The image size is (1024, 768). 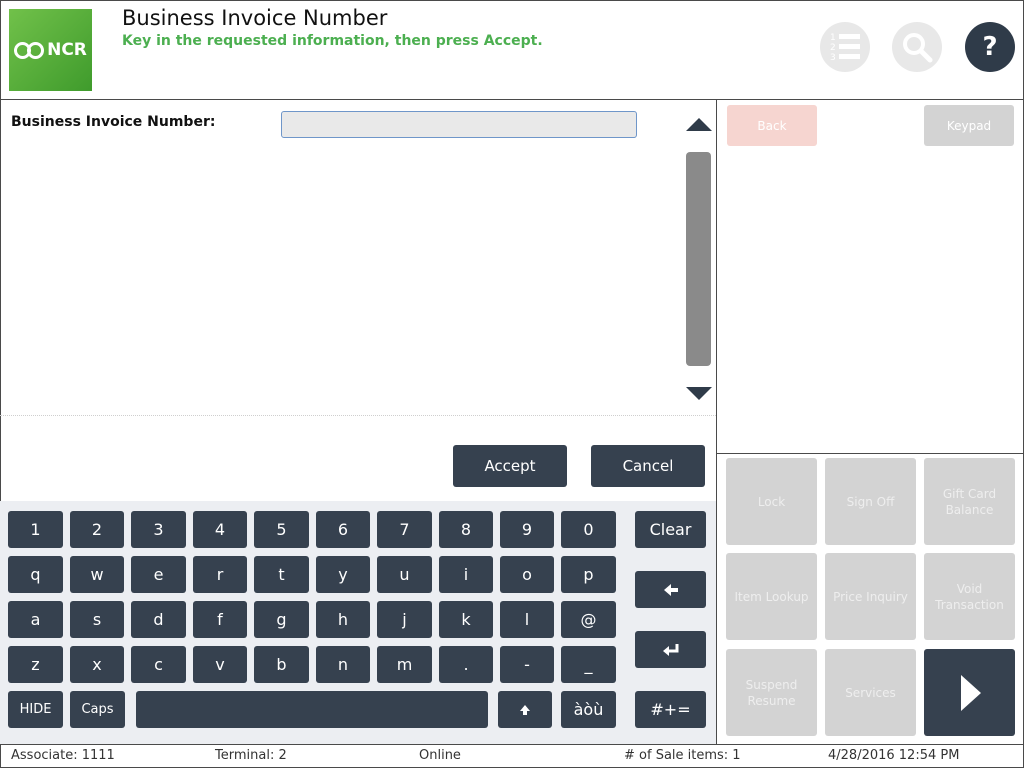 What do you see at coordinates (870, 501) in the screenshot?
I see `sign-off-button: Sign Off` at bounding box center [870, 501].